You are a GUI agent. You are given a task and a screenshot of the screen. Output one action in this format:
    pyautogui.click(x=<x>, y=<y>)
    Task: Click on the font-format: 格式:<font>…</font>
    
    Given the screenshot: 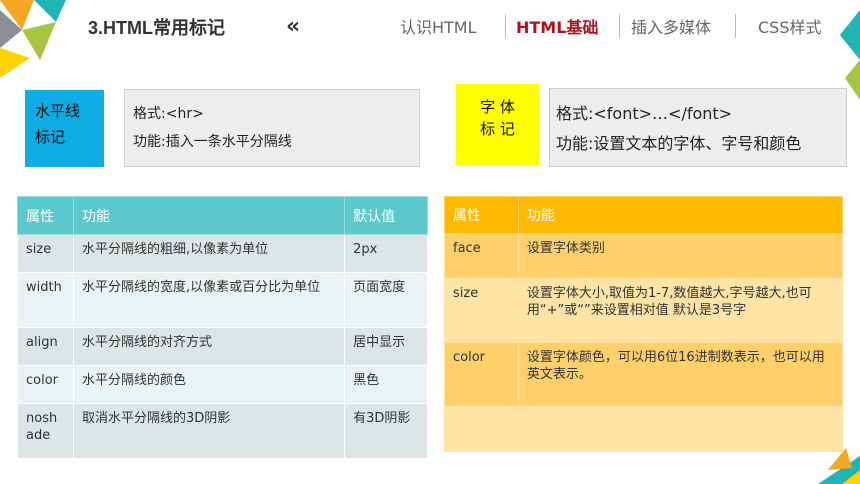 What is the action you would take?
    pyautogui.click(x=644, y=113)
    